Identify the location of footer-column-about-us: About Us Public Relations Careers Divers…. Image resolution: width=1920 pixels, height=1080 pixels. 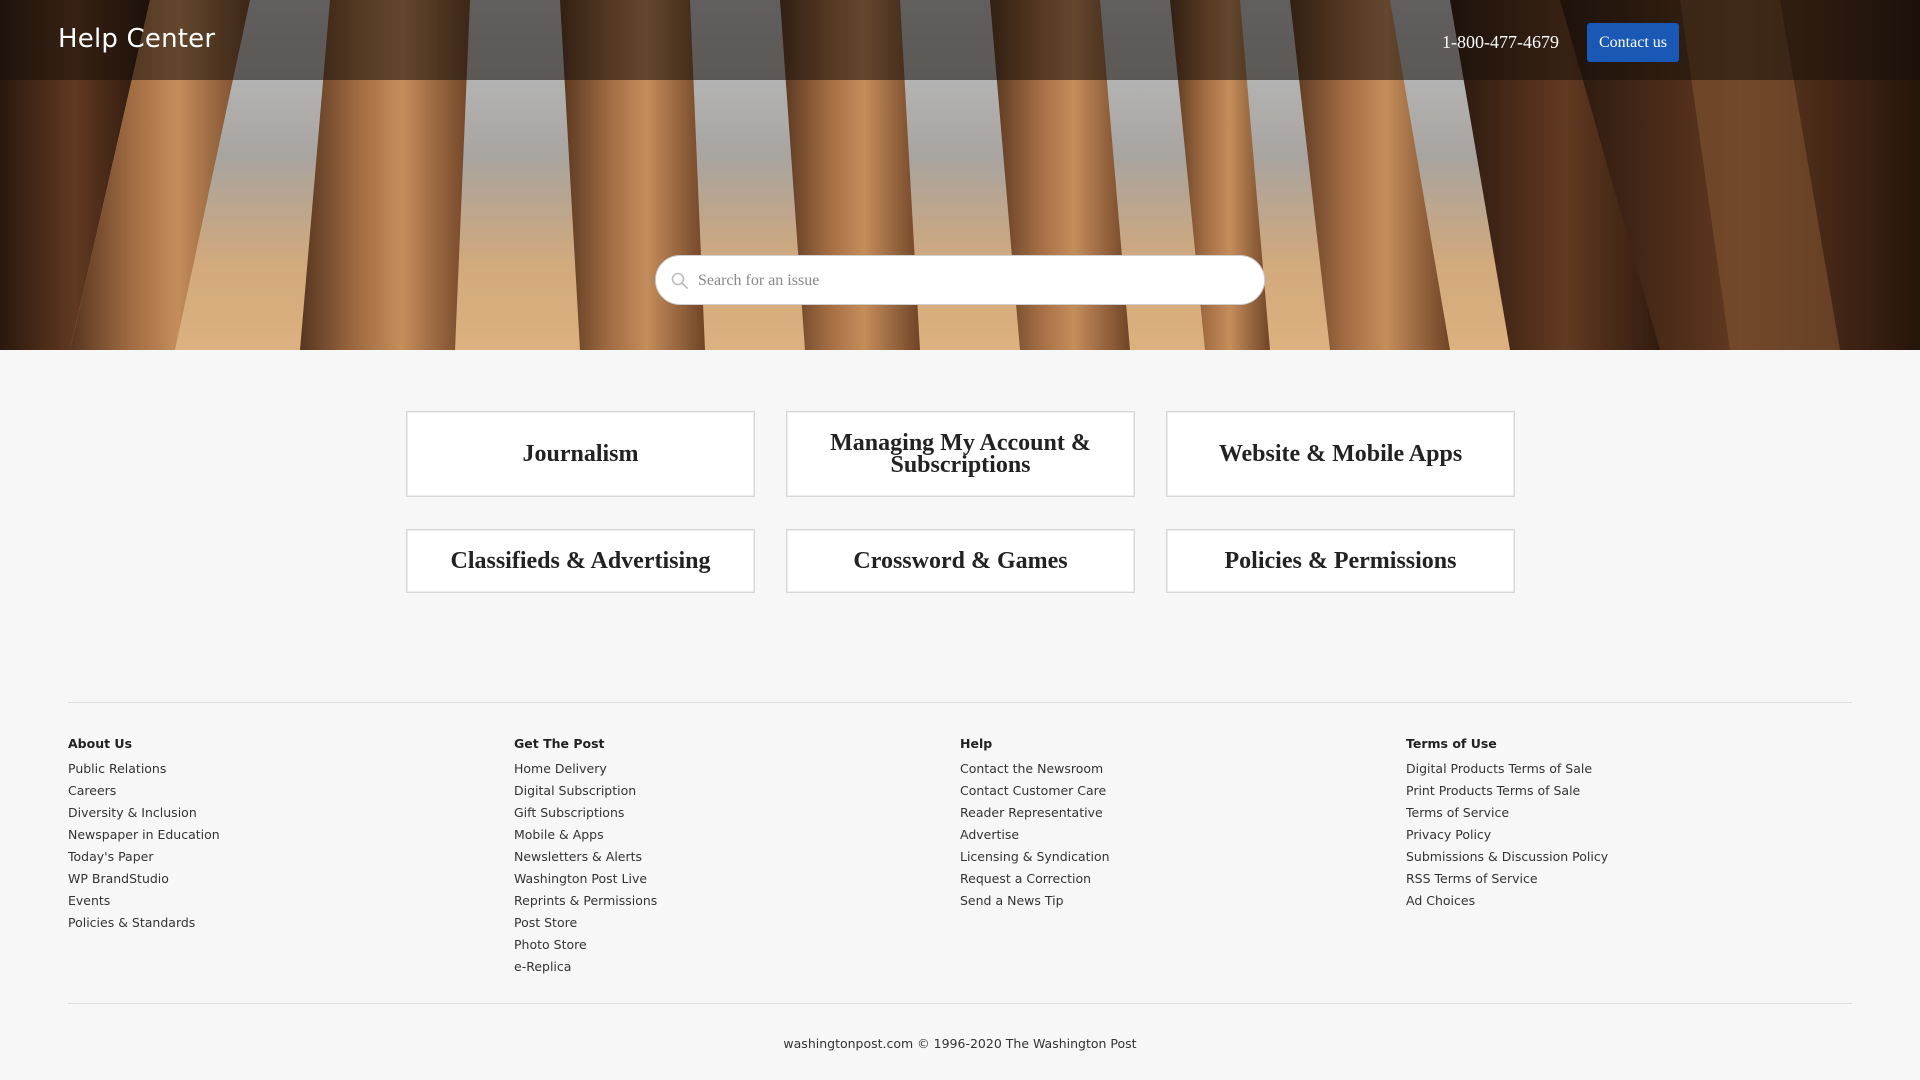
(278, 835).